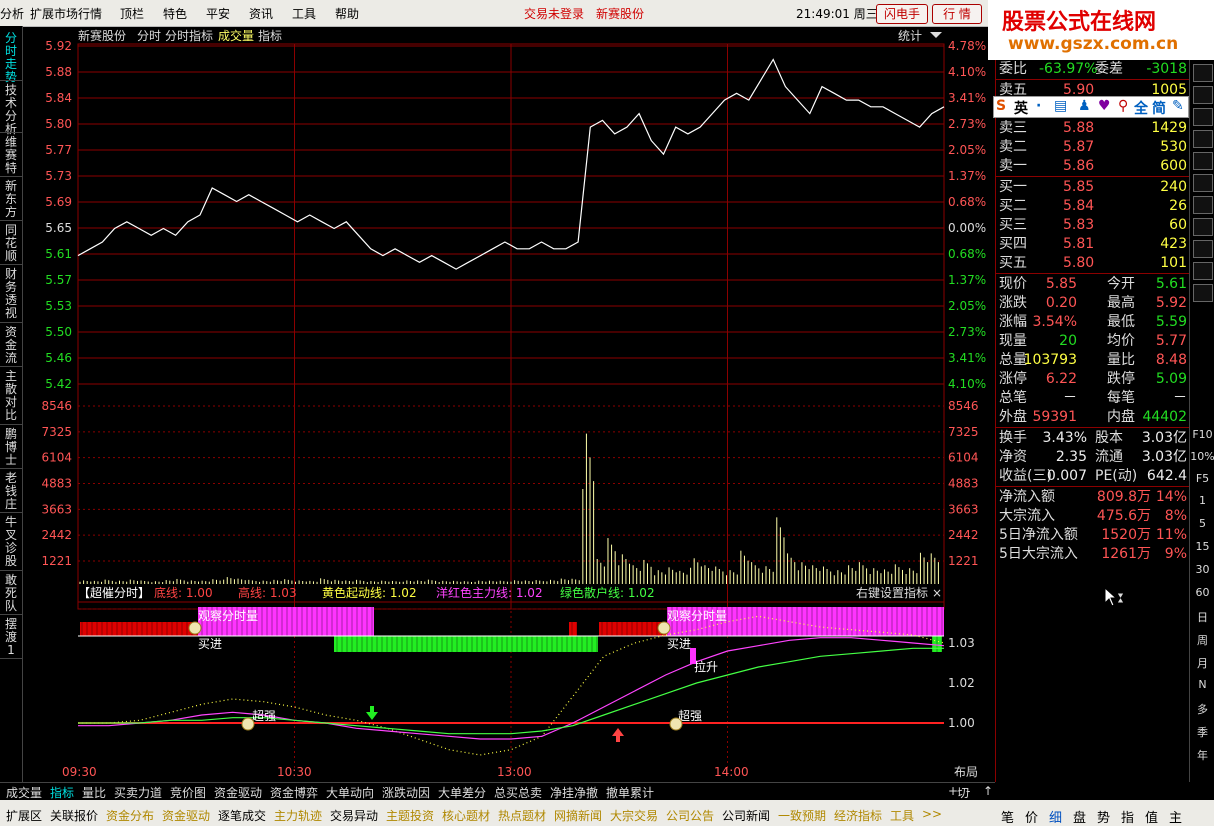  Describe the element at coordinates (892, 592) in the screenshot. I see `indicator-settings-link: 右键设置指标` at that location.